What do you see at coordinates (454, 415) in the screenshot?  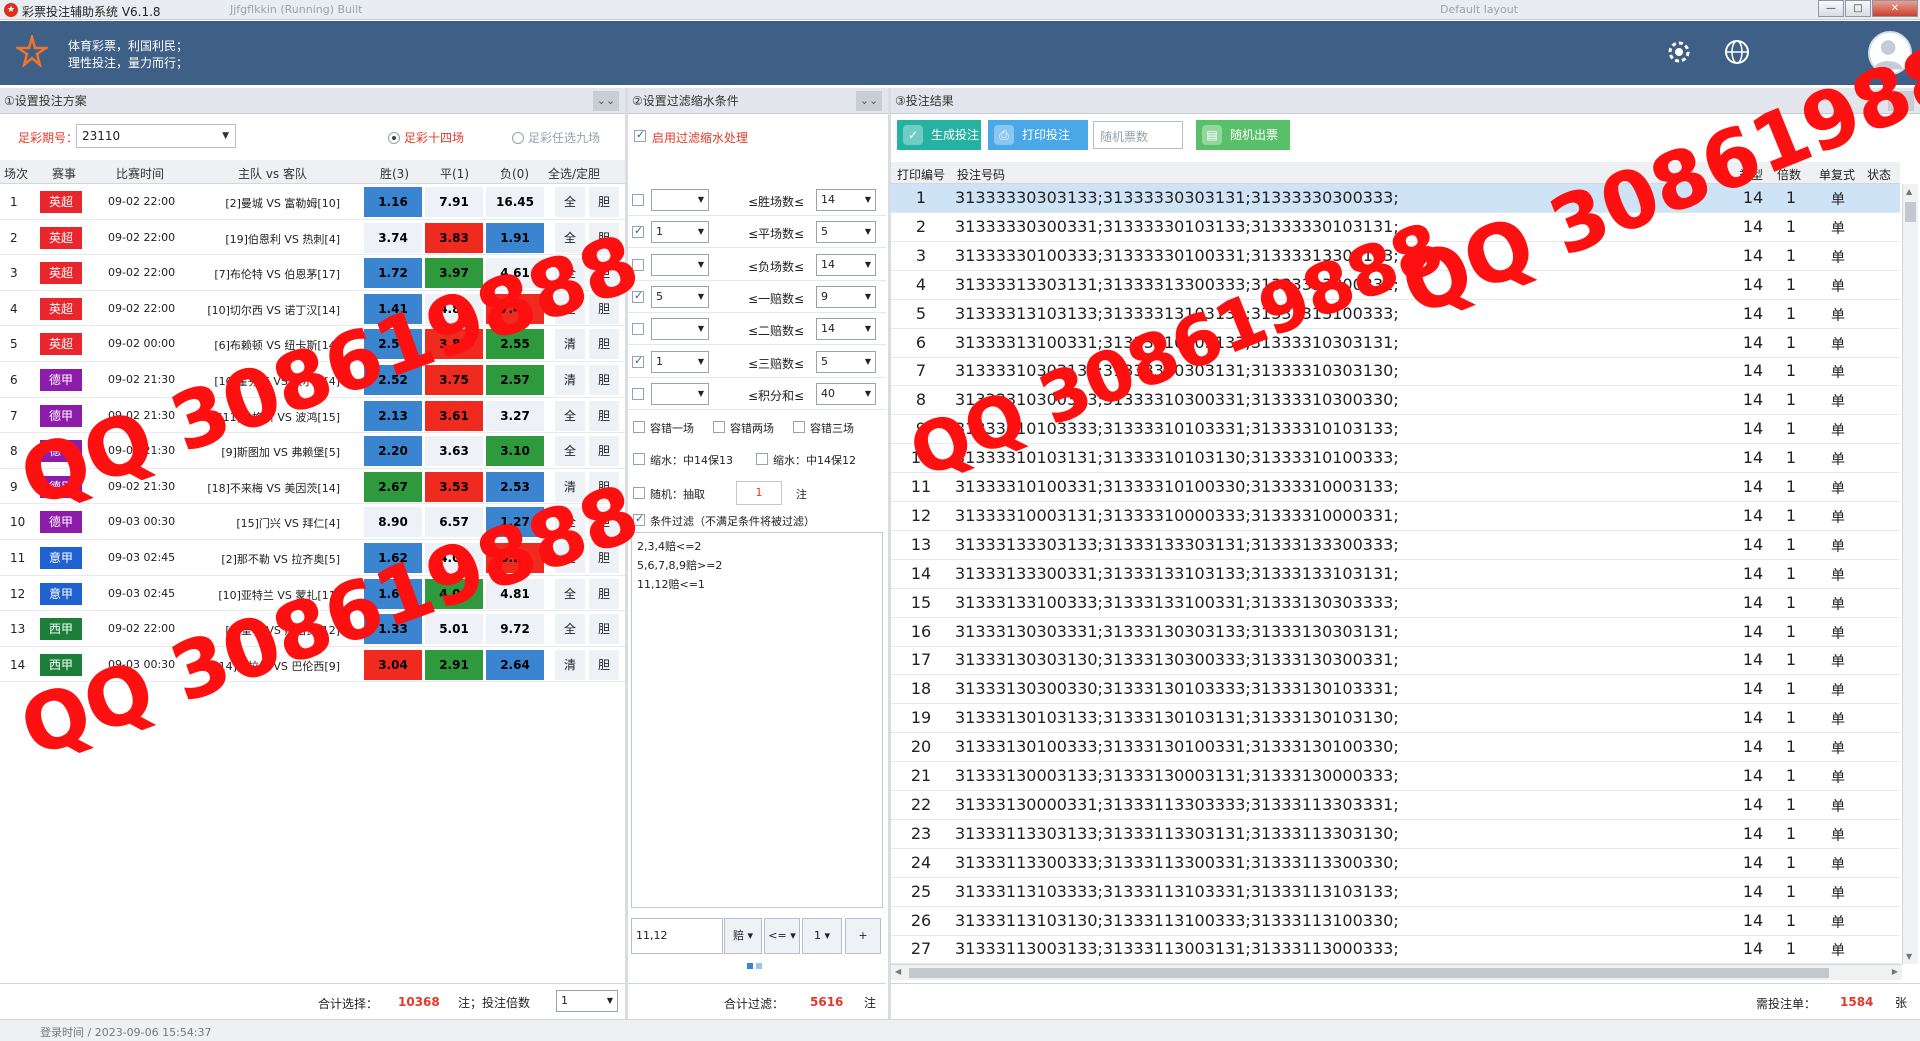 I see `odds-draw: 3.61` at bounding box center [454, 415].